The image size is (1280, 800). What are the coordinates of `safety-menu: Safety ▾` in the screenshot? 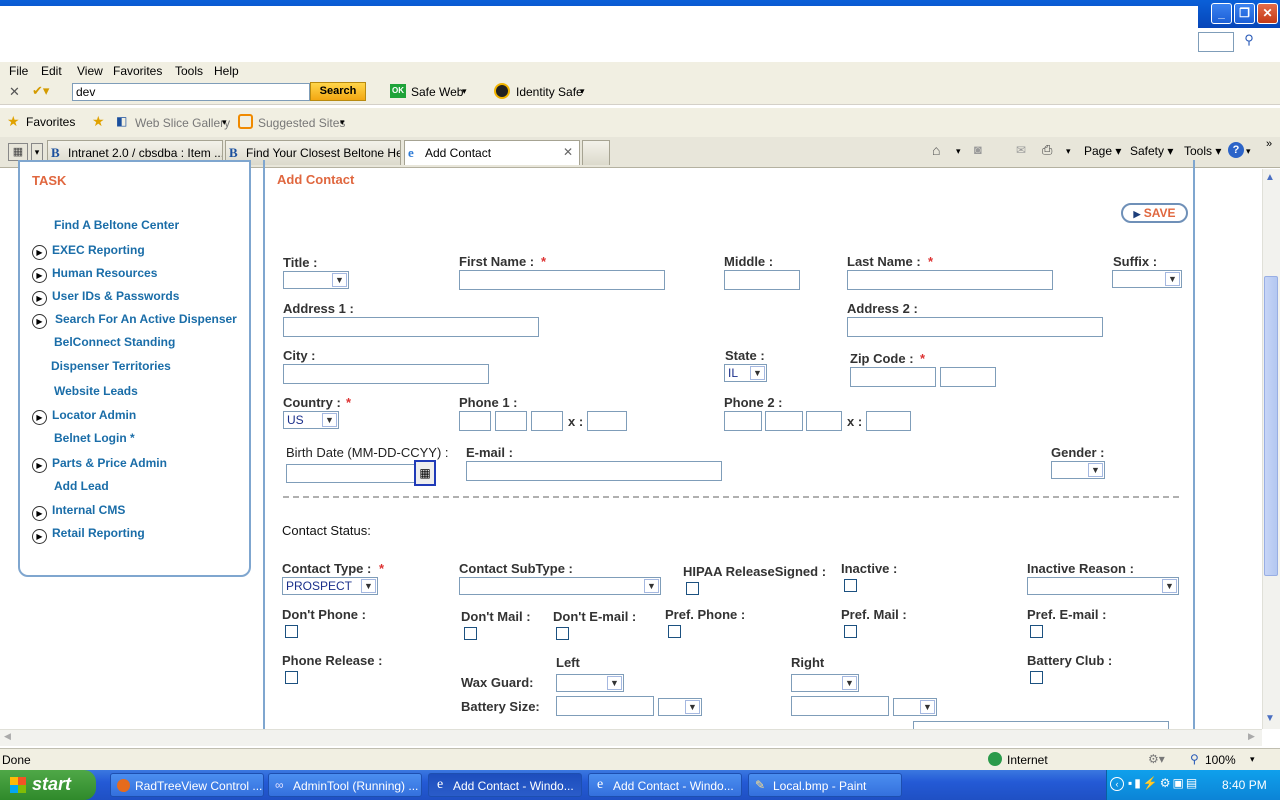 It's located at (1151, 151).